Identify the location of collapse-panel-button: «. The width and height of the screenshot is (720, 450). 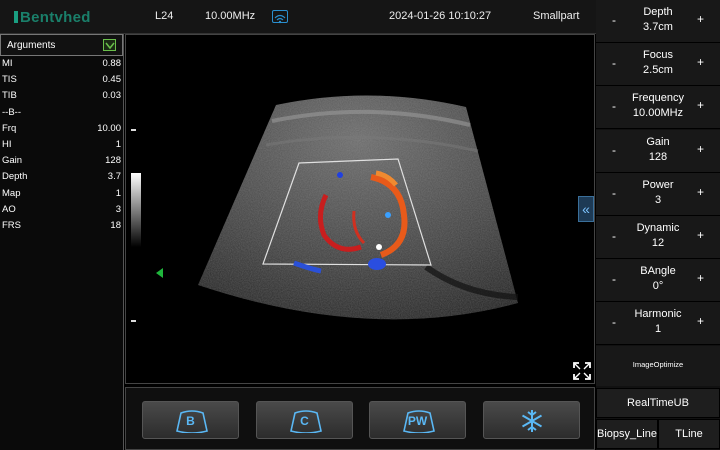
(586, 209).